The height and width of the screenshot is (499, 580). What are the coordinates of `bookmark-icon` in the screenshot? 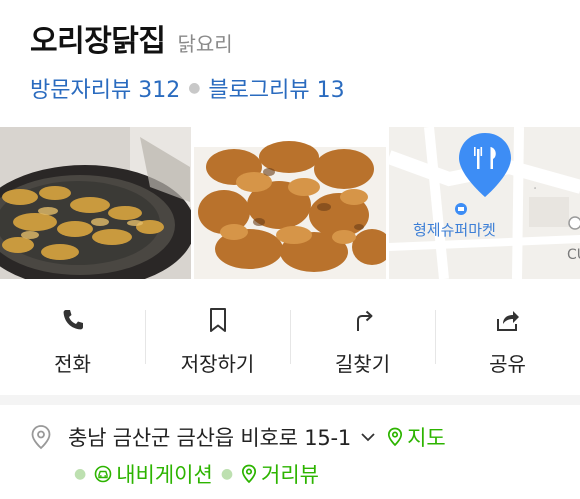 It's located at (217, 320).